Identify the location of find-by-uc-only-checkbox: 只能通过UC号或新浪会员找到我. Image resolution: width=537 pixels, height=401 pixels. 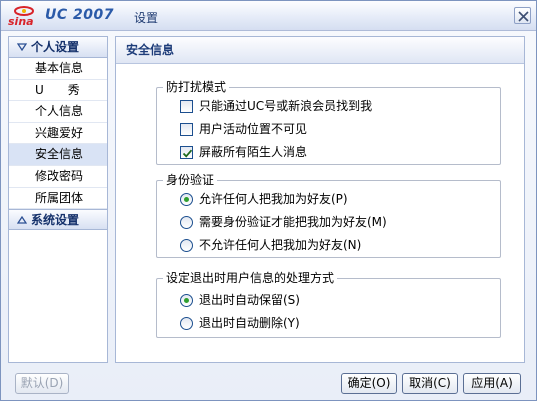
(276, 106).